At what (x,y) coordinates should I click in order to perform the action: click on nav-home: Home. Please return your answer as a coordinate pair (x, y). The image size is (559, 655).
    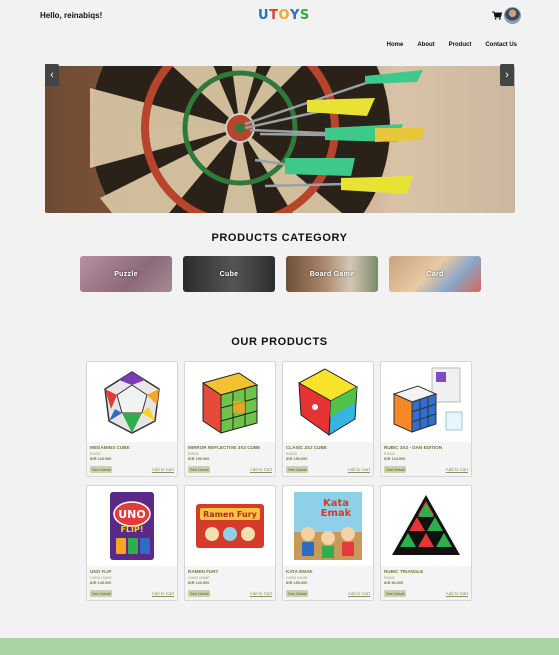
    Looking at the image, I should click on (395, 45).